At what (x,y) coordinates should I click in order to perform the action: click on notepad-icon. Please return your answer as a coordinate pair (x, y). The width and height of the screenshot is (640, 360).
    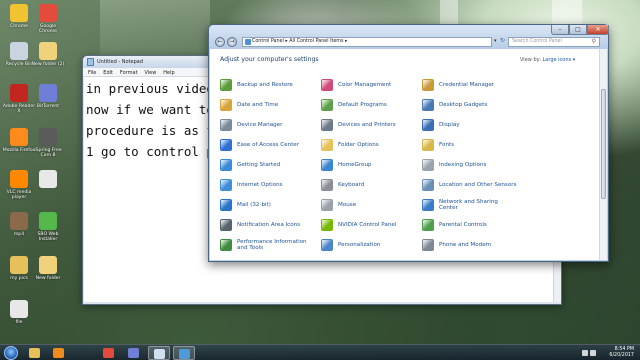
    Looking at the image, I should click on (90, 62).